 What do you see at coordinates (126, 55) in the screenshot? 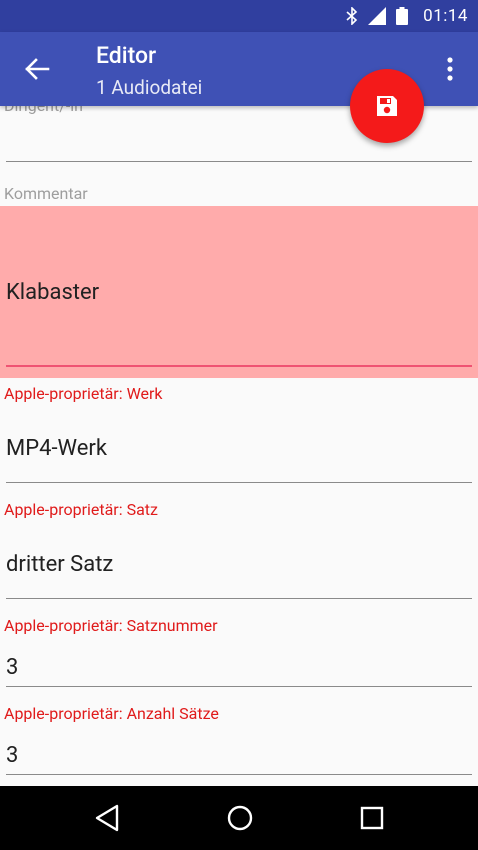
I see `page-title: Editor` at bounding box center [126, 55].